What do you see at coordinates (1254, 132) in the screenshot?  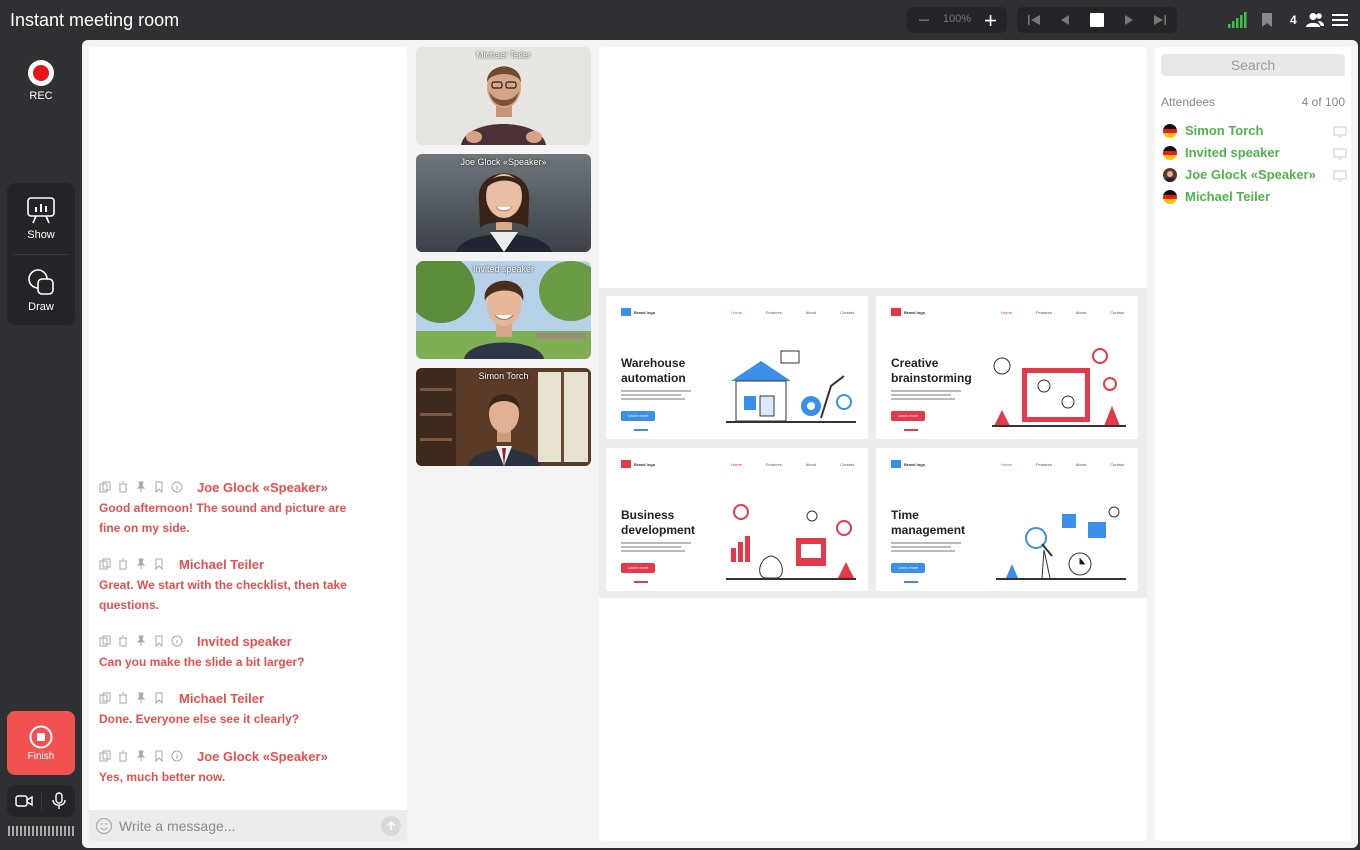 I see `attendee-row: Simon Torch` at bounding box center [1254, 132].